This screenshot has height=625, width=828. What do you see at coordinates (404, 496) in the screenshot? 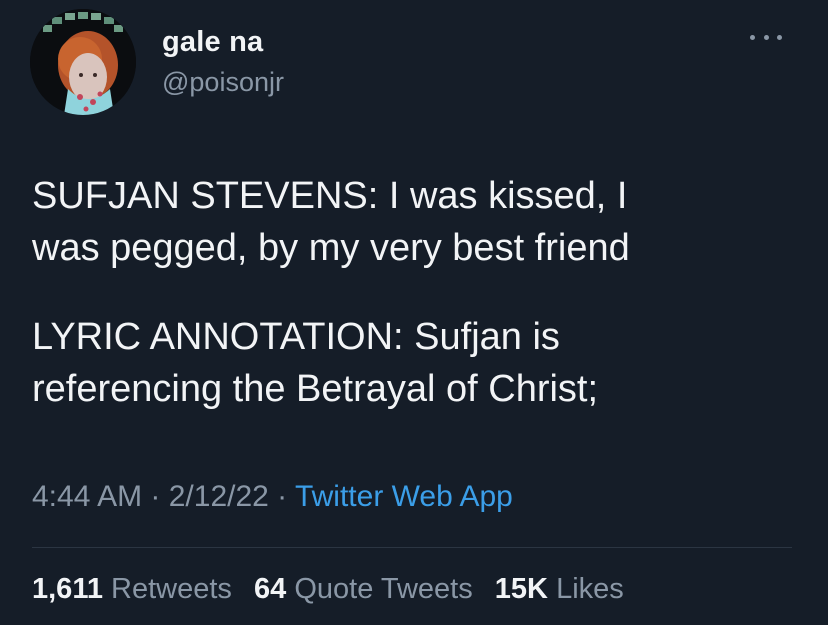
I see `tweet-source-link: Twitter Web App` at bounding box center [404, 496].